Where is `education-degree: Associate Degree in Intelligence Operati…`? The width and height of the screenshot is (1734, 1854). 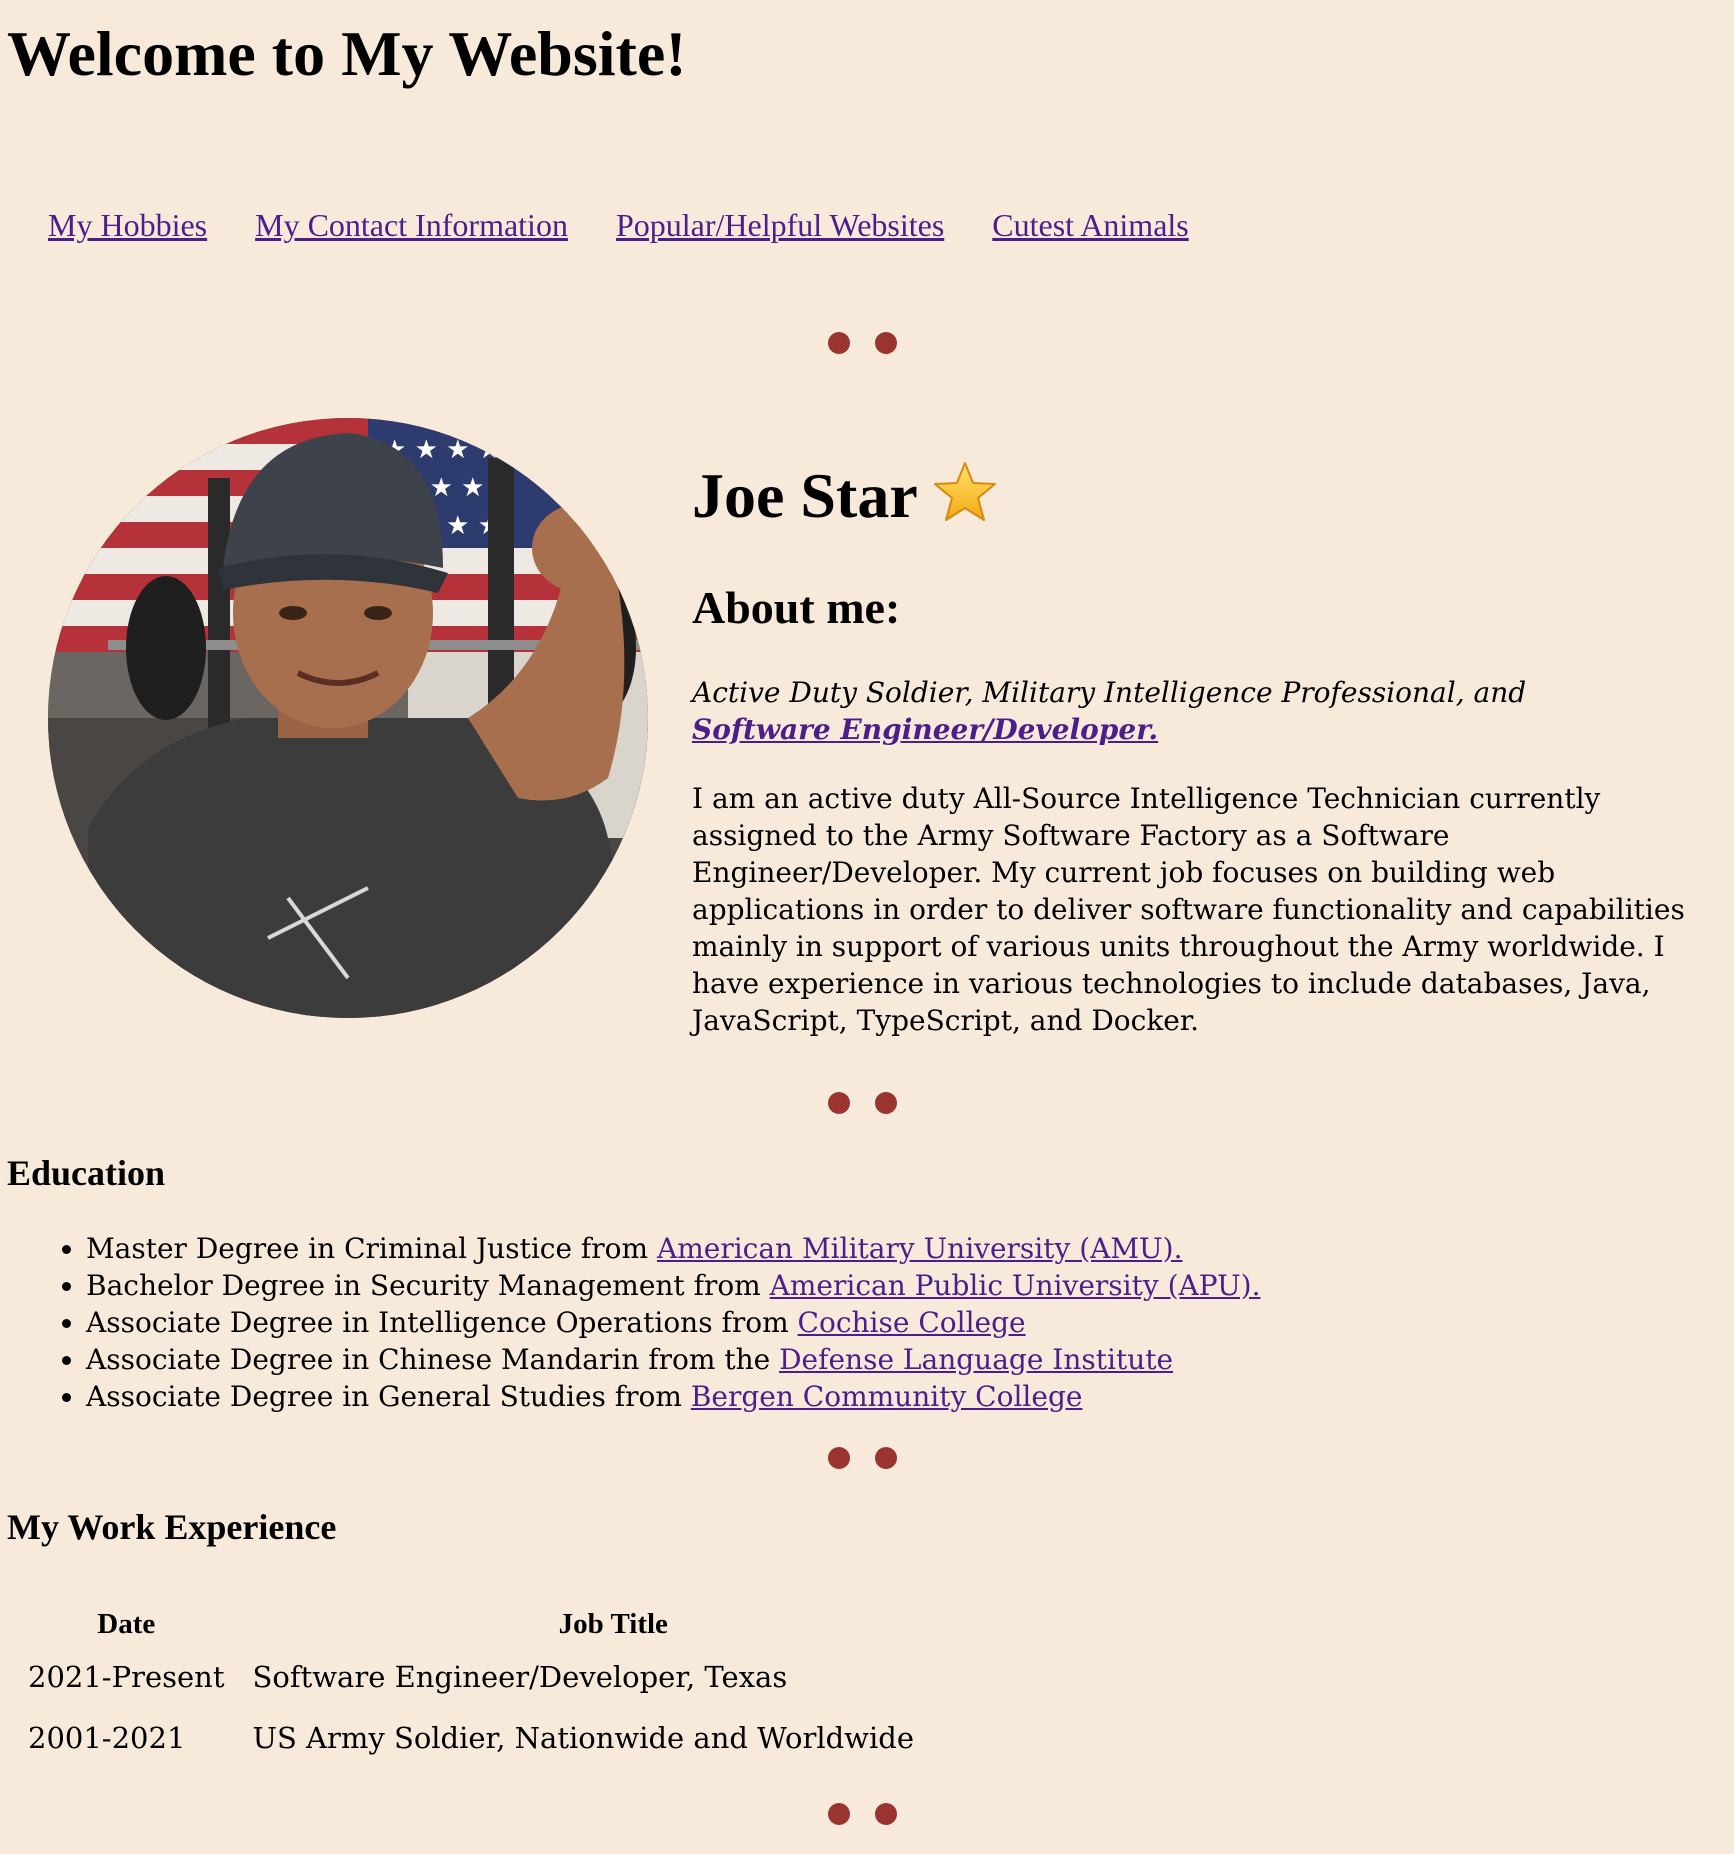 education-degree: Associate Degree in Intelligence Operati… is located at coordinates (442, 1322).